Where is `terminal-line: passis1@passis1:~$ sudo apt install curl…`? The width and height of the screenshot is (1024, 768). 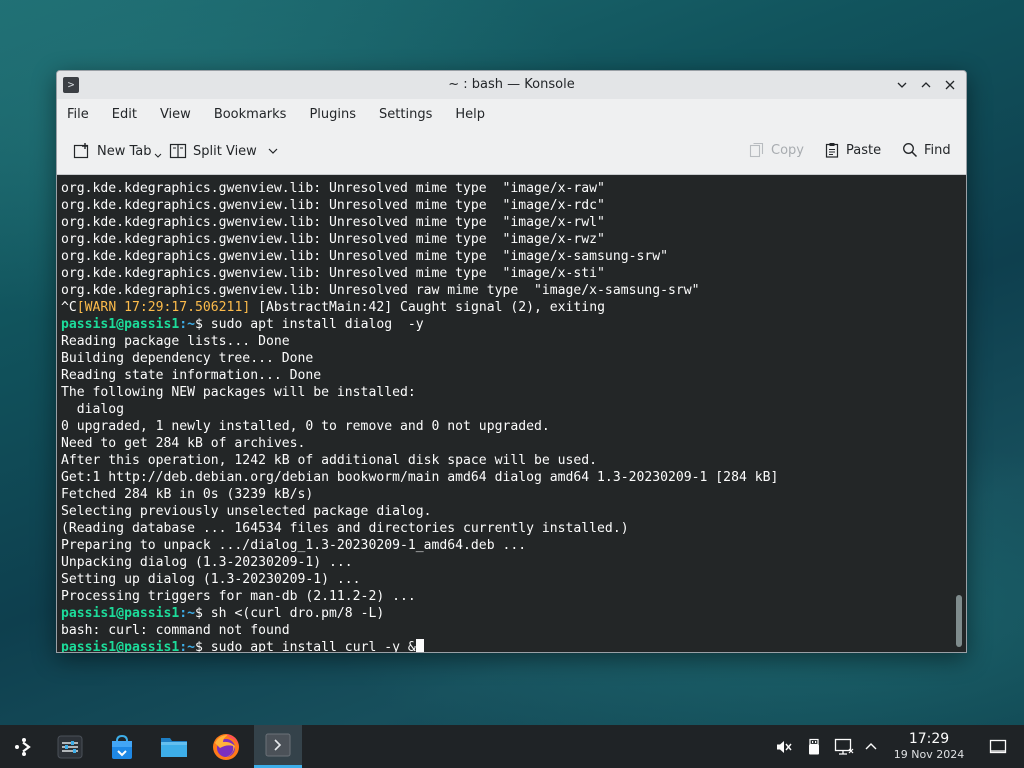
terminal-line: passis1@passis1:~$ sudo apt install curl… is located at coordinates (513, 645).